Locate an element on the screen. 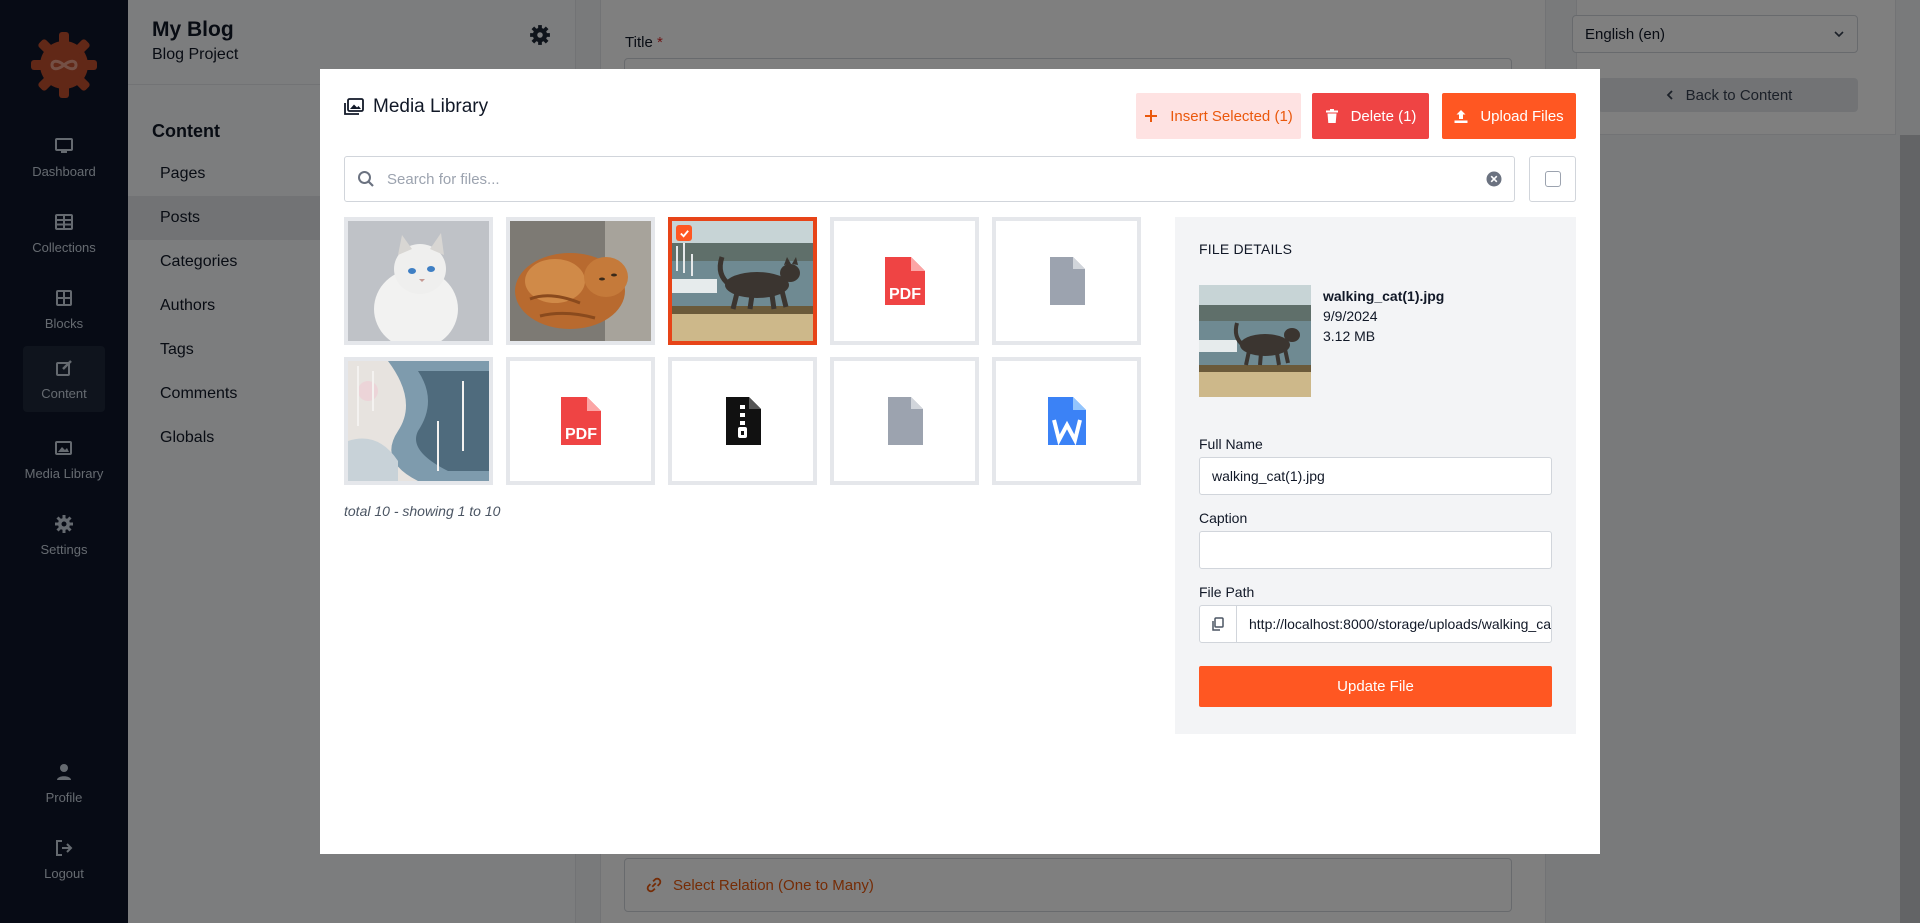  images-icon is located at coordinates (354, 106).